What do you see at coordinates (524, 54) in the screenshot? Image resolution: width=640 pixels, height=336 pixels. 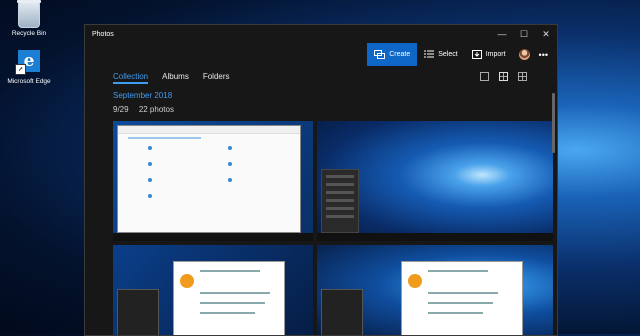 I see `account-avatar` at bounding box center [524, 54].